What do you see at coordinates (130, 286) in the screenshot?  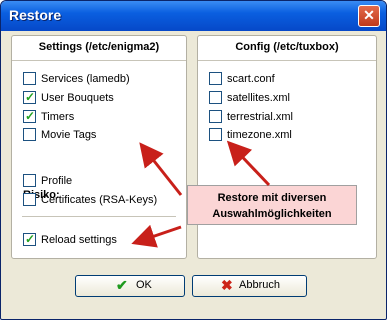 I see `ok-button: ✔ OK` at bounding box center [130, 286].